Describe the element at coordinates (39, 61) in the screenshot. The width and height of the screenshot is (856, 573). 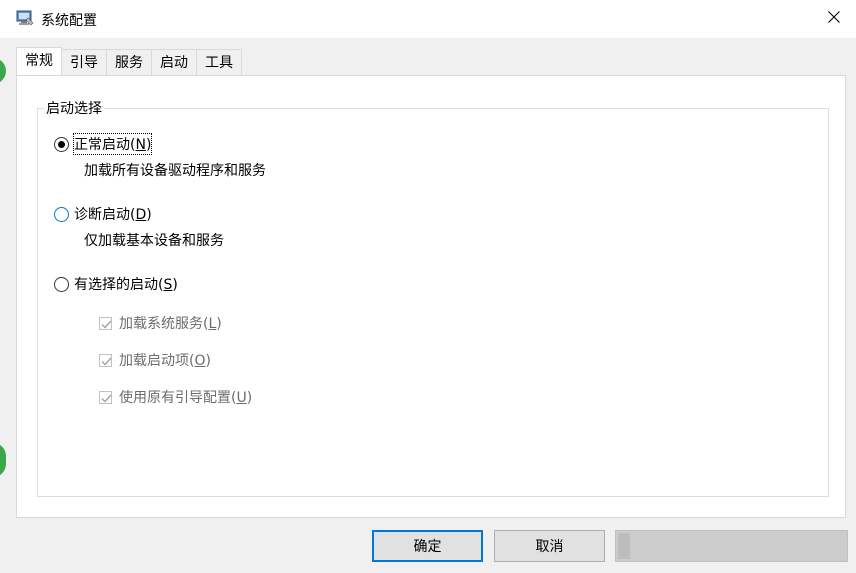
I see `tab-general: 常规` at that location.